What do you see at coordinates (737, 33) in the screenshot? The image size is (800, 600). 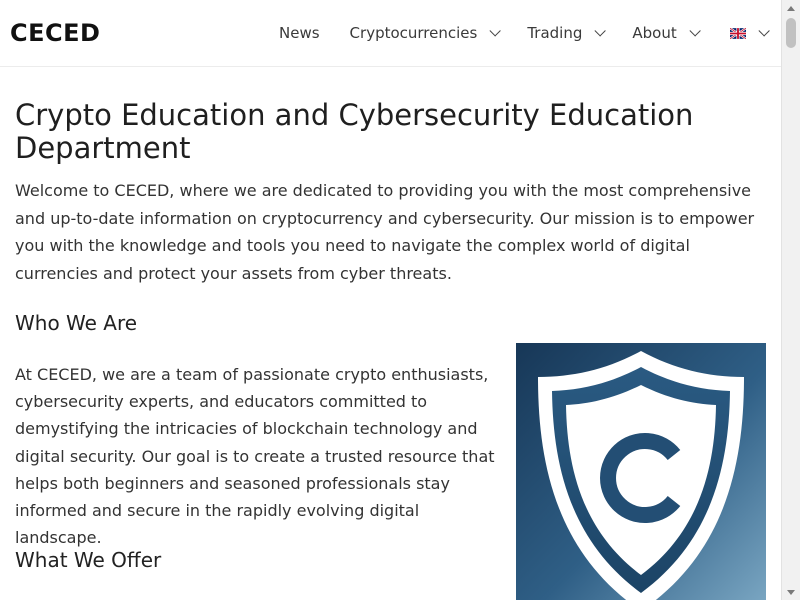 I see `uk-flag-icon` at bounding box center [737, 33].